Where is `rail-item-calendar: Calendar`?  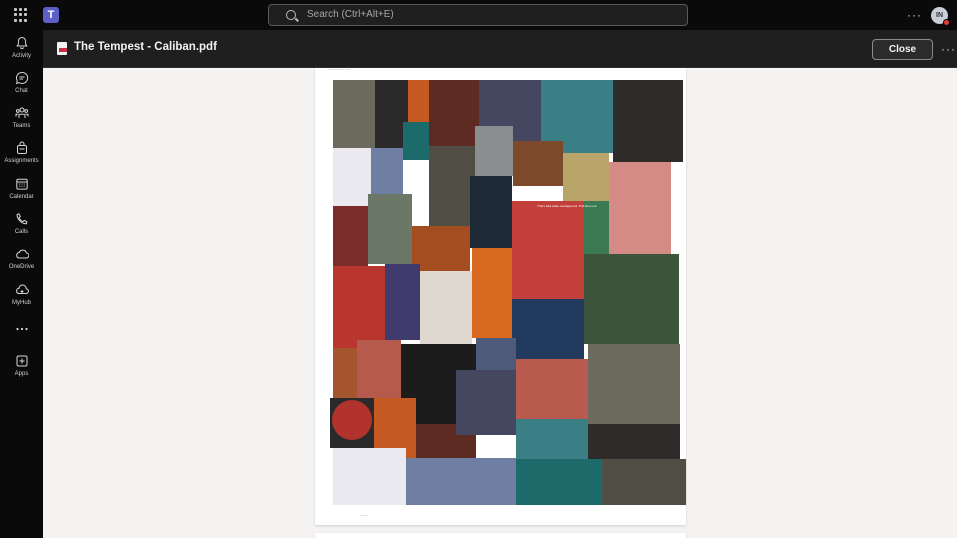 rail-item-calendar: Calendar is located at coordinates (21, 194).